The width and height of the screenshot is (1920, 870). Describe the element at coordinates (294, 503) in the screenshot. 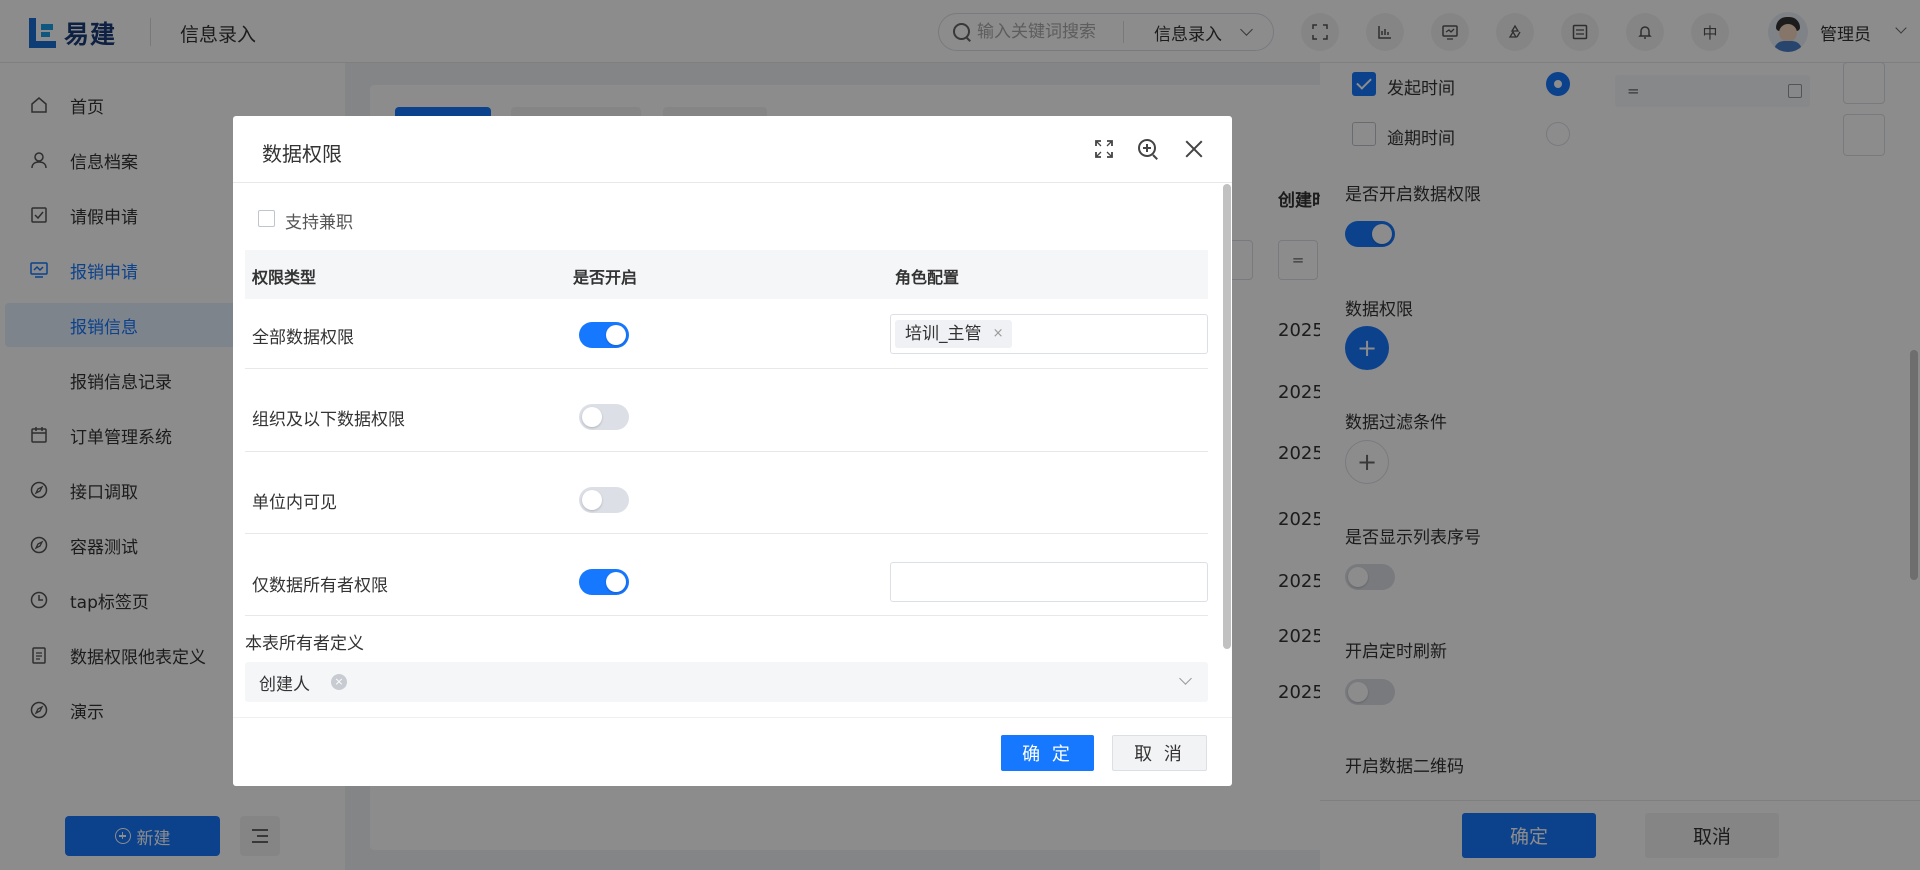

I see `permission-type: 单位内可见` at that location.